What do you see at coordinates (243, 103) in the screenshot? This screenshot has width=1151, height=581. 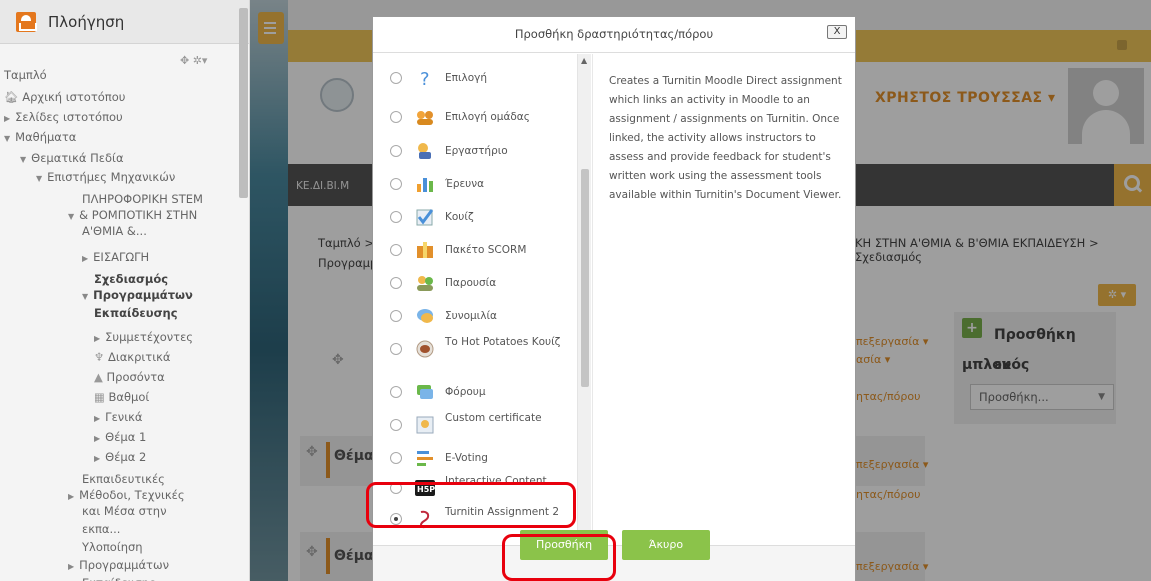 I see `drawer-scrollbar` at bounding box center [243, 103].